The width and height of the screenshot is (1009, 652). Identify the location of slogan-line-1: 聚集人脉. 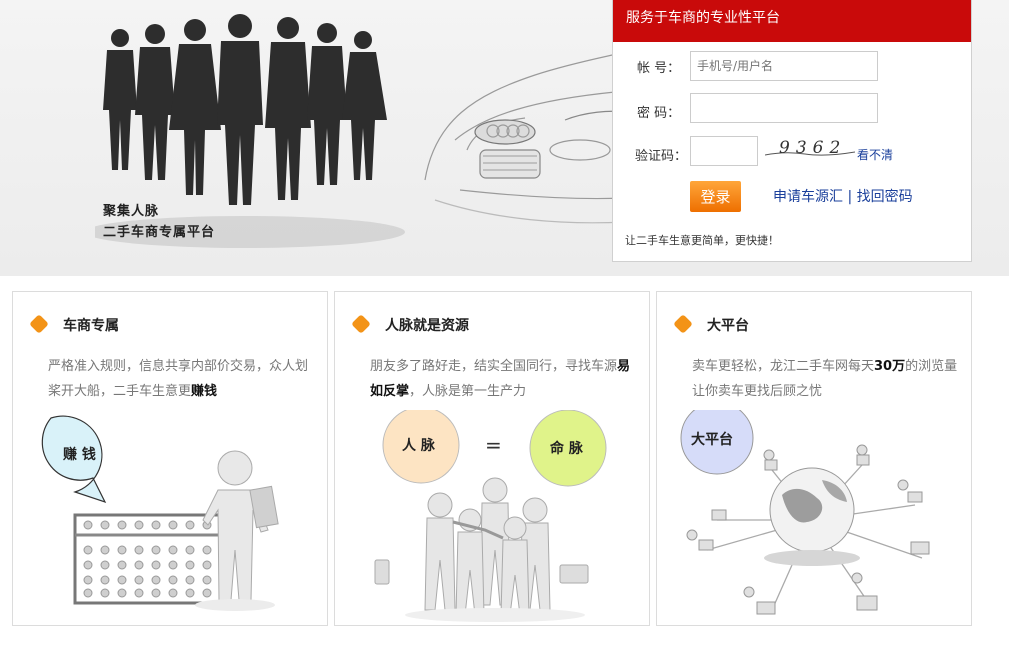
(131, 211).